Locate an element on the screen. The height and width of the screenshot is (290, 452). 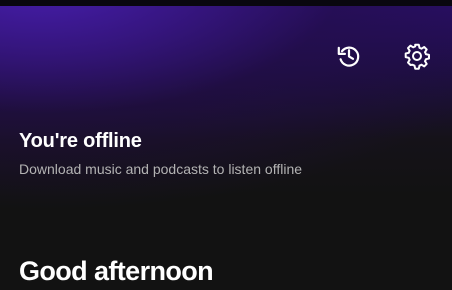
settings-button is located at coordinates (417, 56).